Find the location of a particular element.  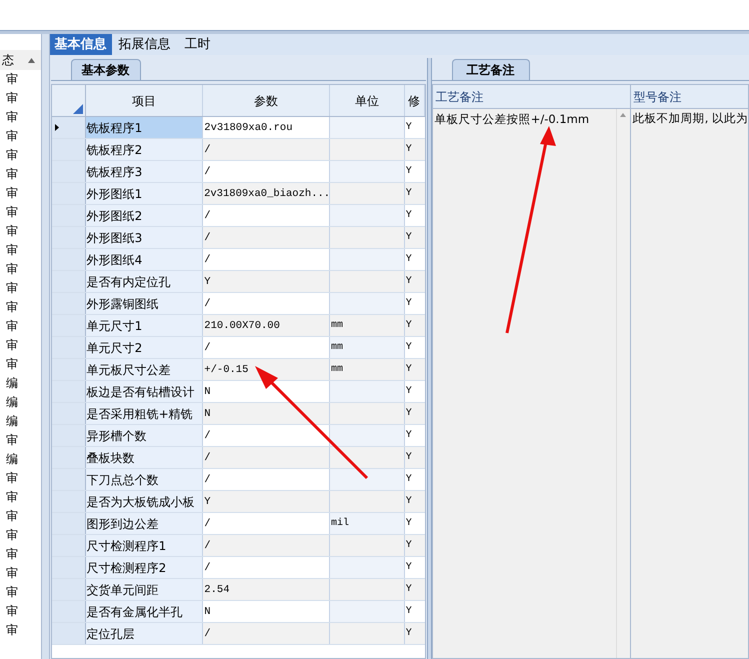

table-cell: mil is located at coordinates (367, 523).